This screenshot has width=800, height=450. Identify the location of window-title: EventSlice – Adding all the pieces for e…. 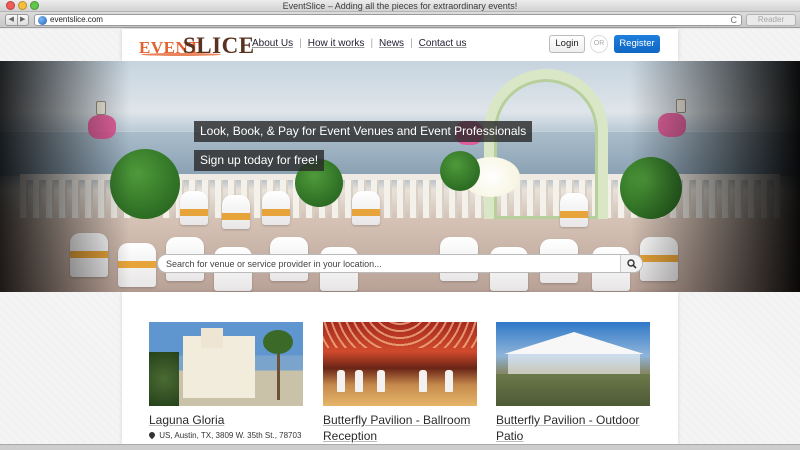
(400, 6).